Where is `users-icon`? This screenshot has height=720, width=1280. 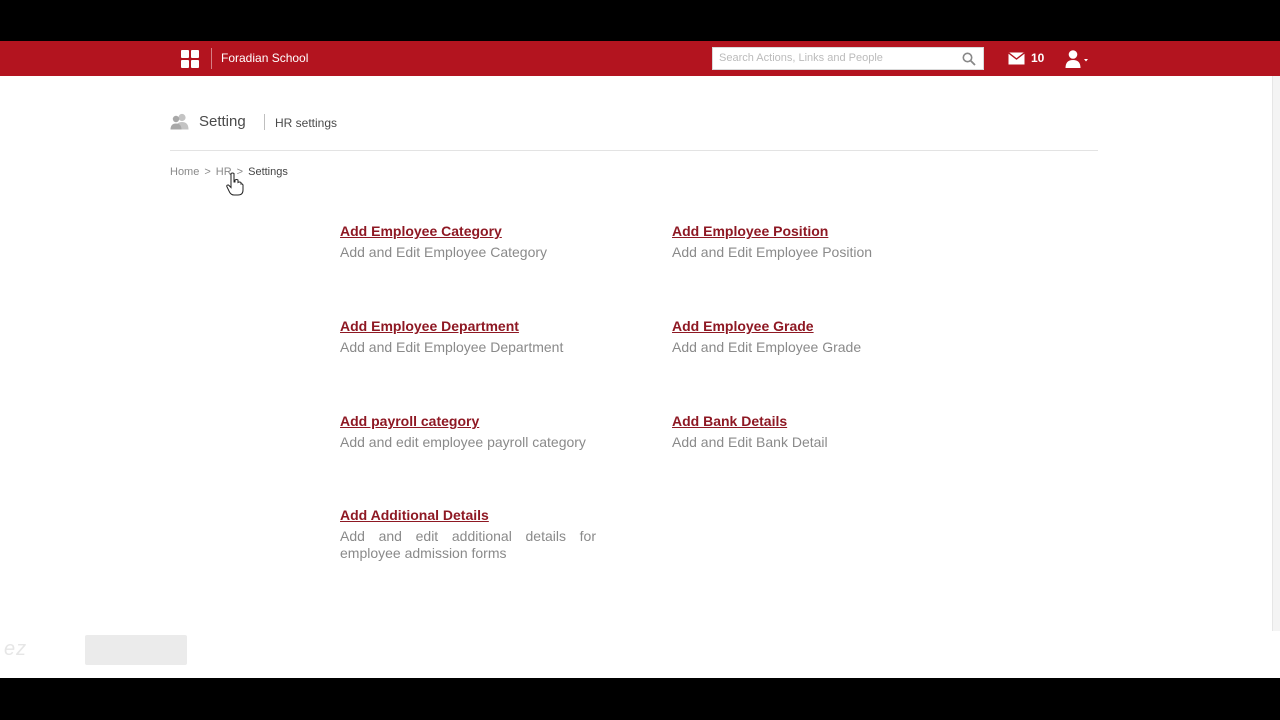 users-icon is located at coordinates (179, 121).